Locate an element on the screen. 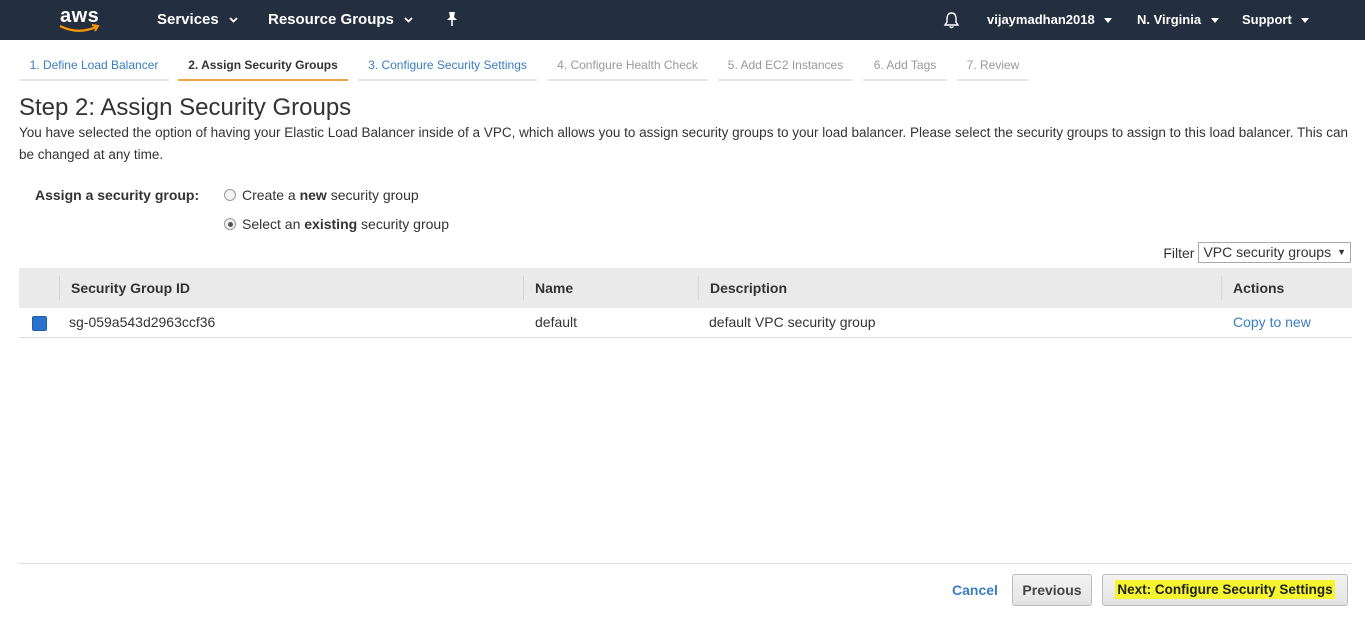  notifications-button is located at coordinates (951, 20).